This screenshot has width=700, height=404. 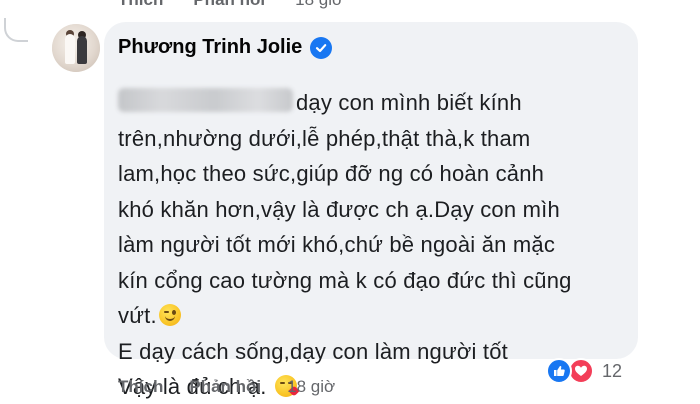 I want to click on author-name: Phương Trinh Jolie, so click(x=210, y=47).